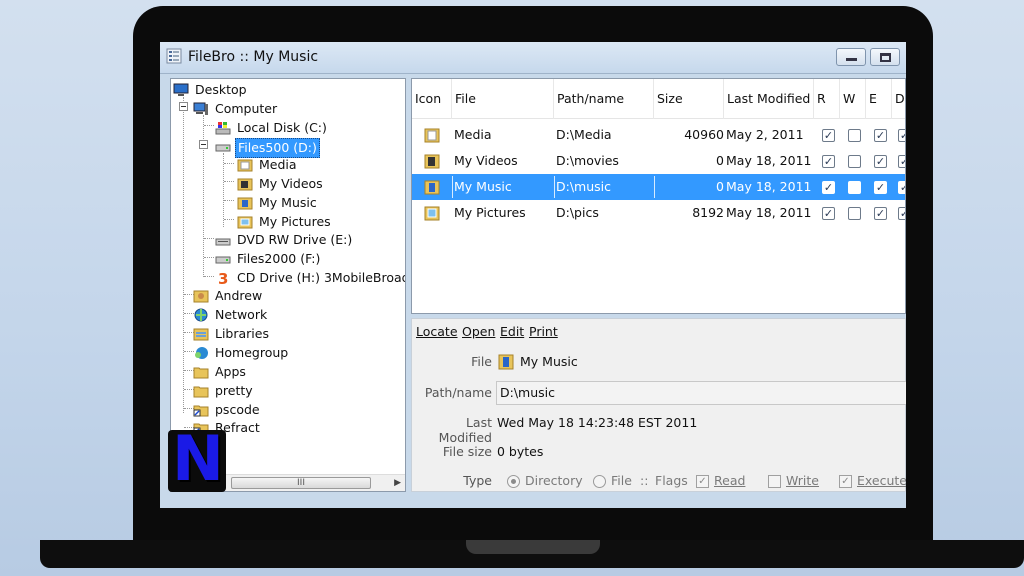  What do you see at coordinates (486, 160) in the screenshot?
I see `cell-file: My Videos` at bounding box center [486, 160].